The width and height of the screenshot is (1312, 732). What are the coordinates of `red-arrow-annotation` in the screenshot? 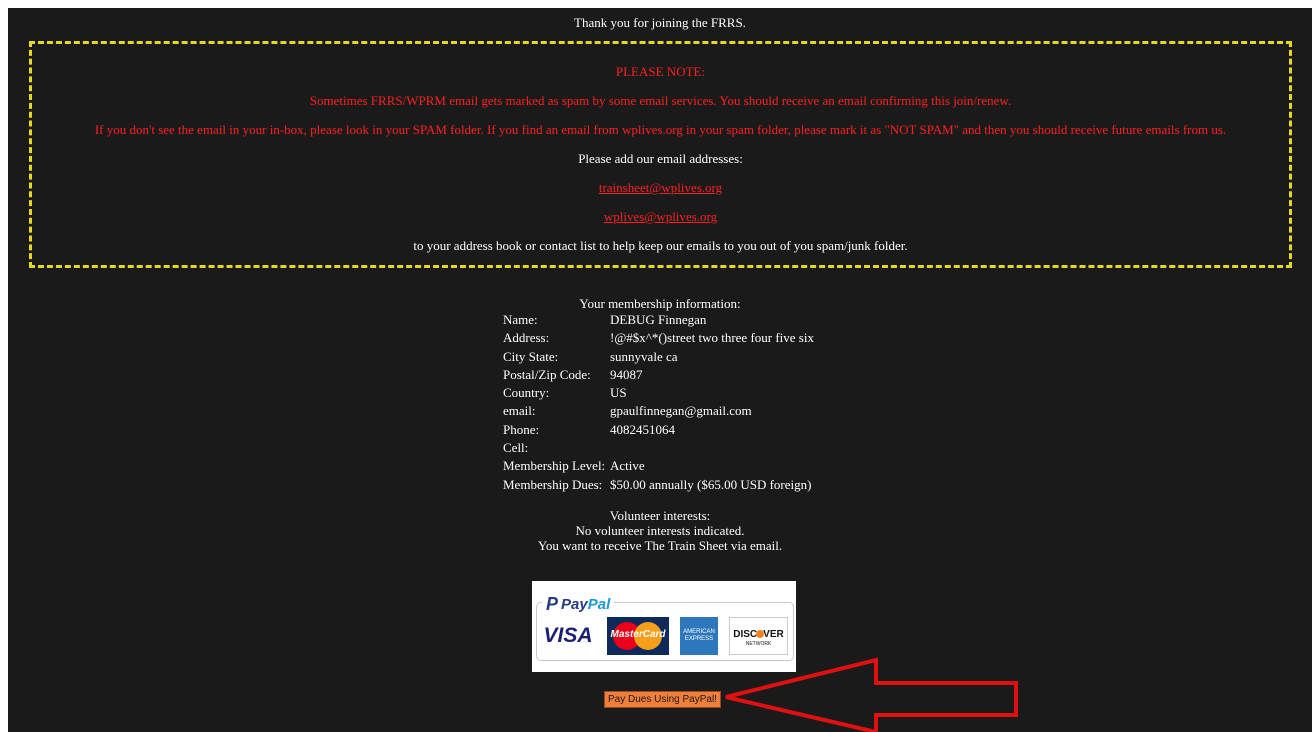 It's located at (871, 694).